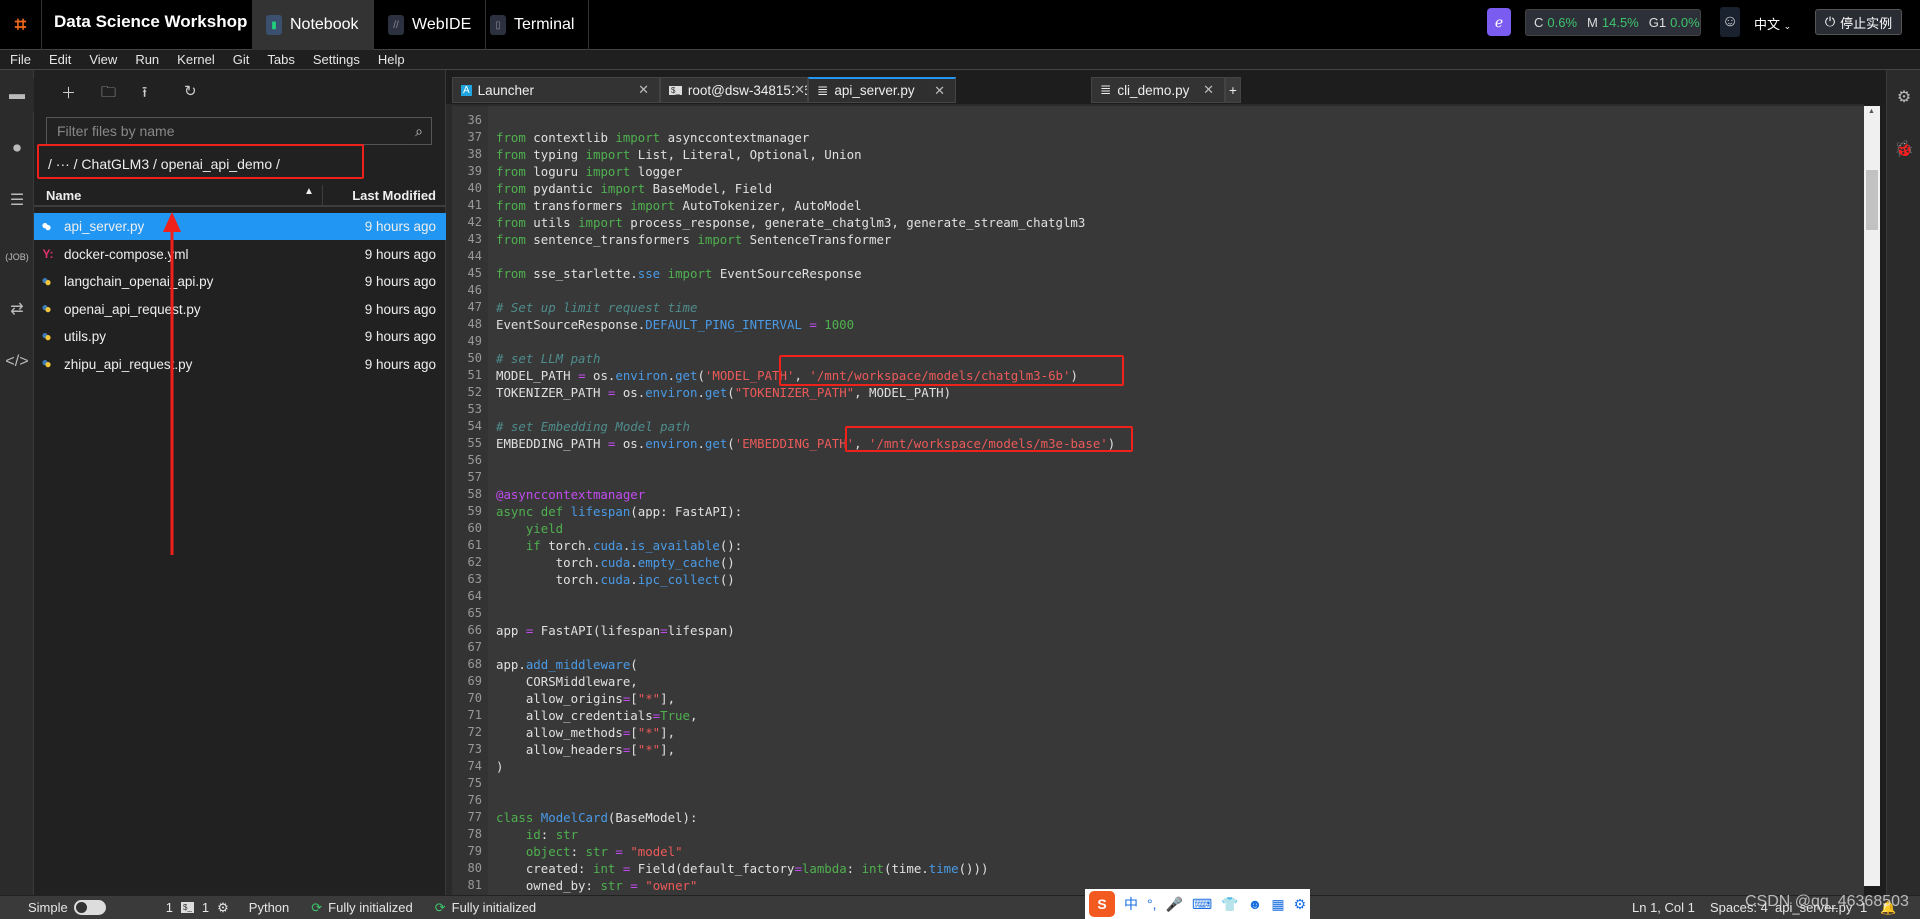 The width and height of the screenshot is (1920, 919). What do you see at coordinates (240, 336) in the screenshot?
I see `file-item: ● utils.py 9 hours ago` at bounding box center [240, 336].